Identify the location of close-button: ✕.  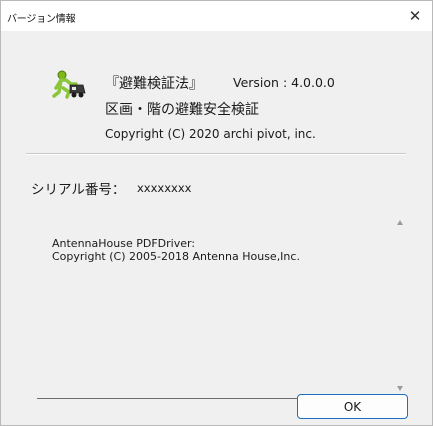
(415, 16).